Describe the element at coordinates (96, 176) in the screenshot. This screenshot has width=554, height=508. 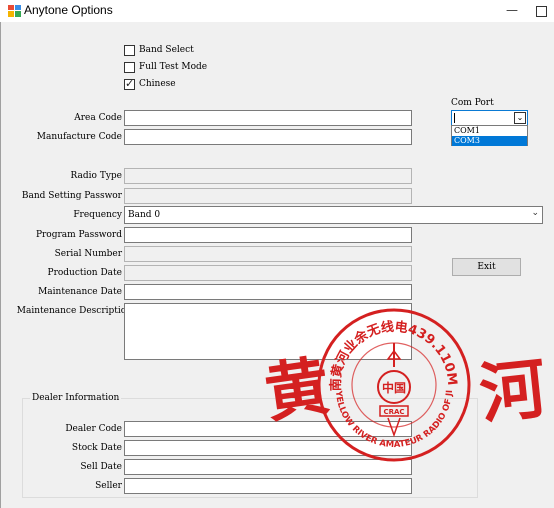
I see `radio-type-label: Radio Type` at that location.